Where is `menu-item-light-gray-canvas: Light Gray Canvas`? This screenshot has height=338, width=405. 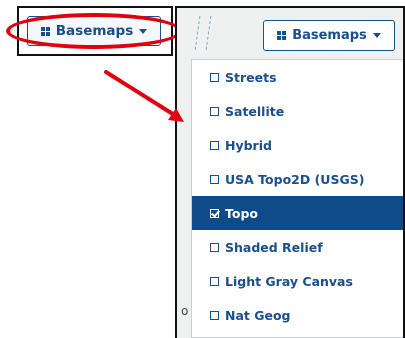
menu-item-light-gray-canvas: Light Gray Canvas is located at coordinates (297, 281).